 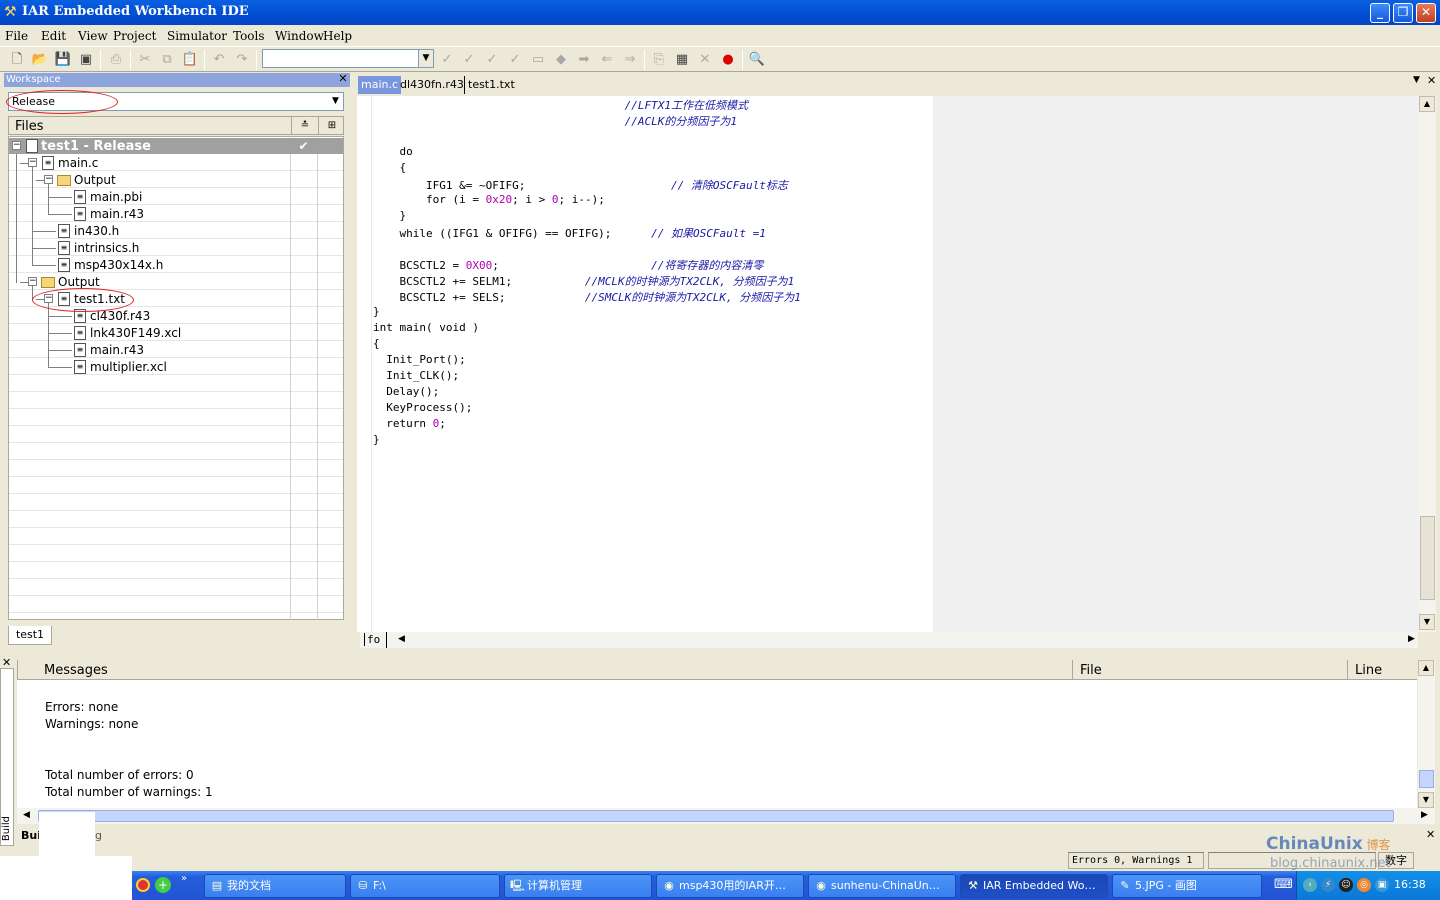 What do you see at coordinates (757, 60) in the screenshot?
I see `debug-icon: 🔍` at bounding box center [757, 60].